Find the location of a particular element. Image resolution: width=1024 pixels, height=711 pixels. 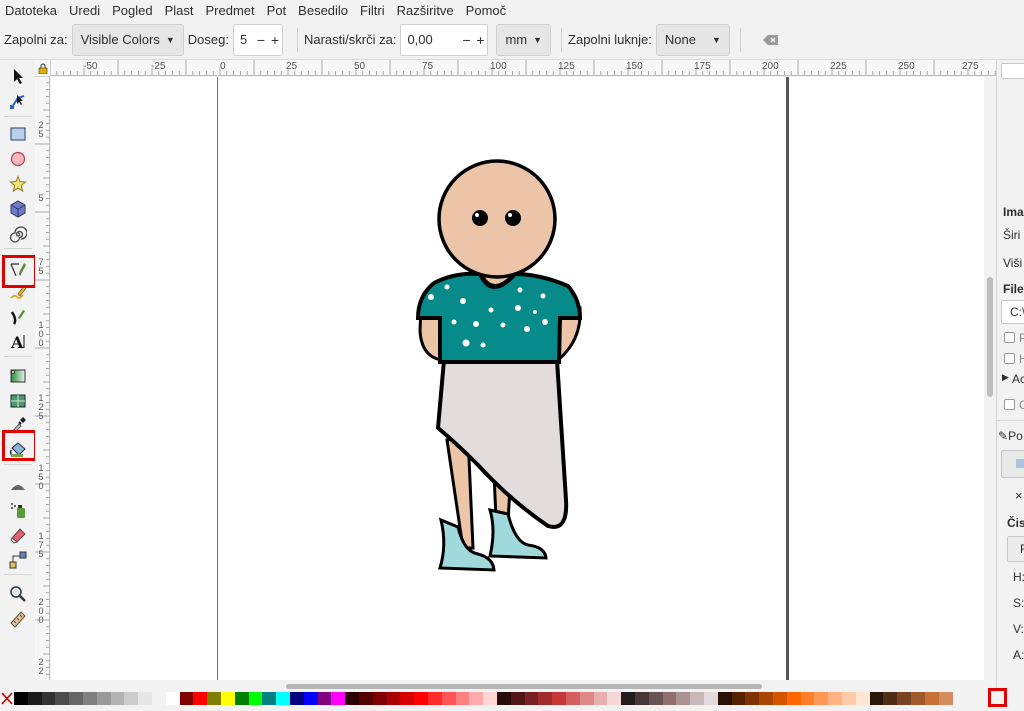

unit-dropdown: mm ▼ is located at coordinates (524, 39).